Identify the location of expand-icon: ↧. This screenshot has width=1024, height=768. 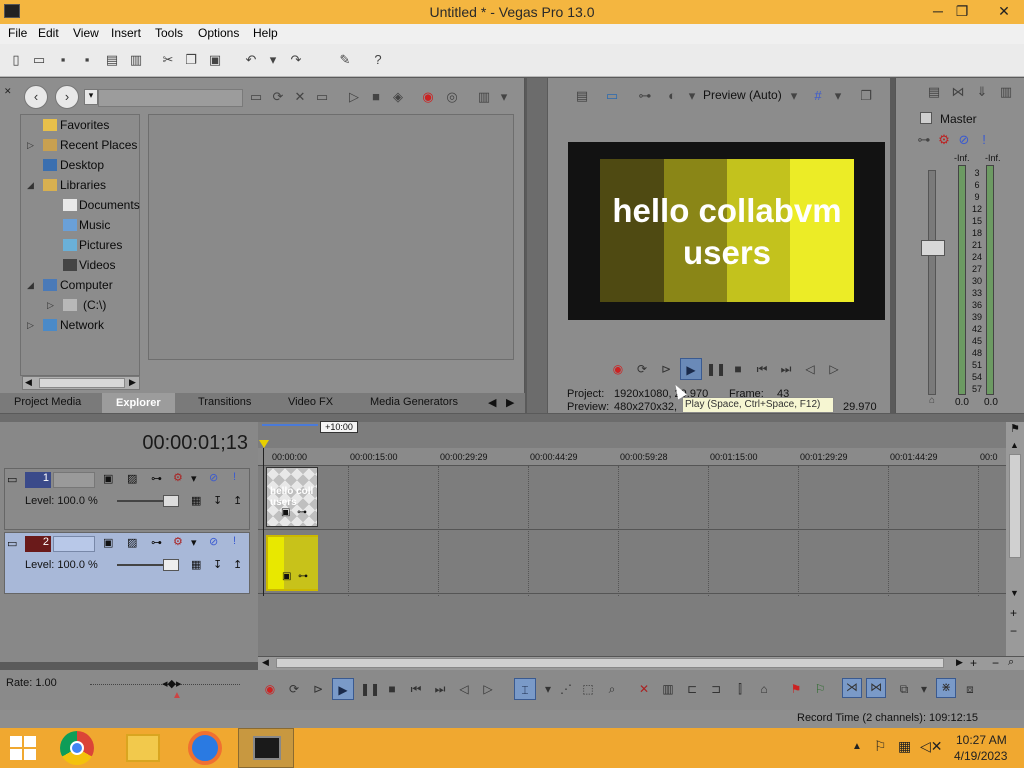
(217, 500).